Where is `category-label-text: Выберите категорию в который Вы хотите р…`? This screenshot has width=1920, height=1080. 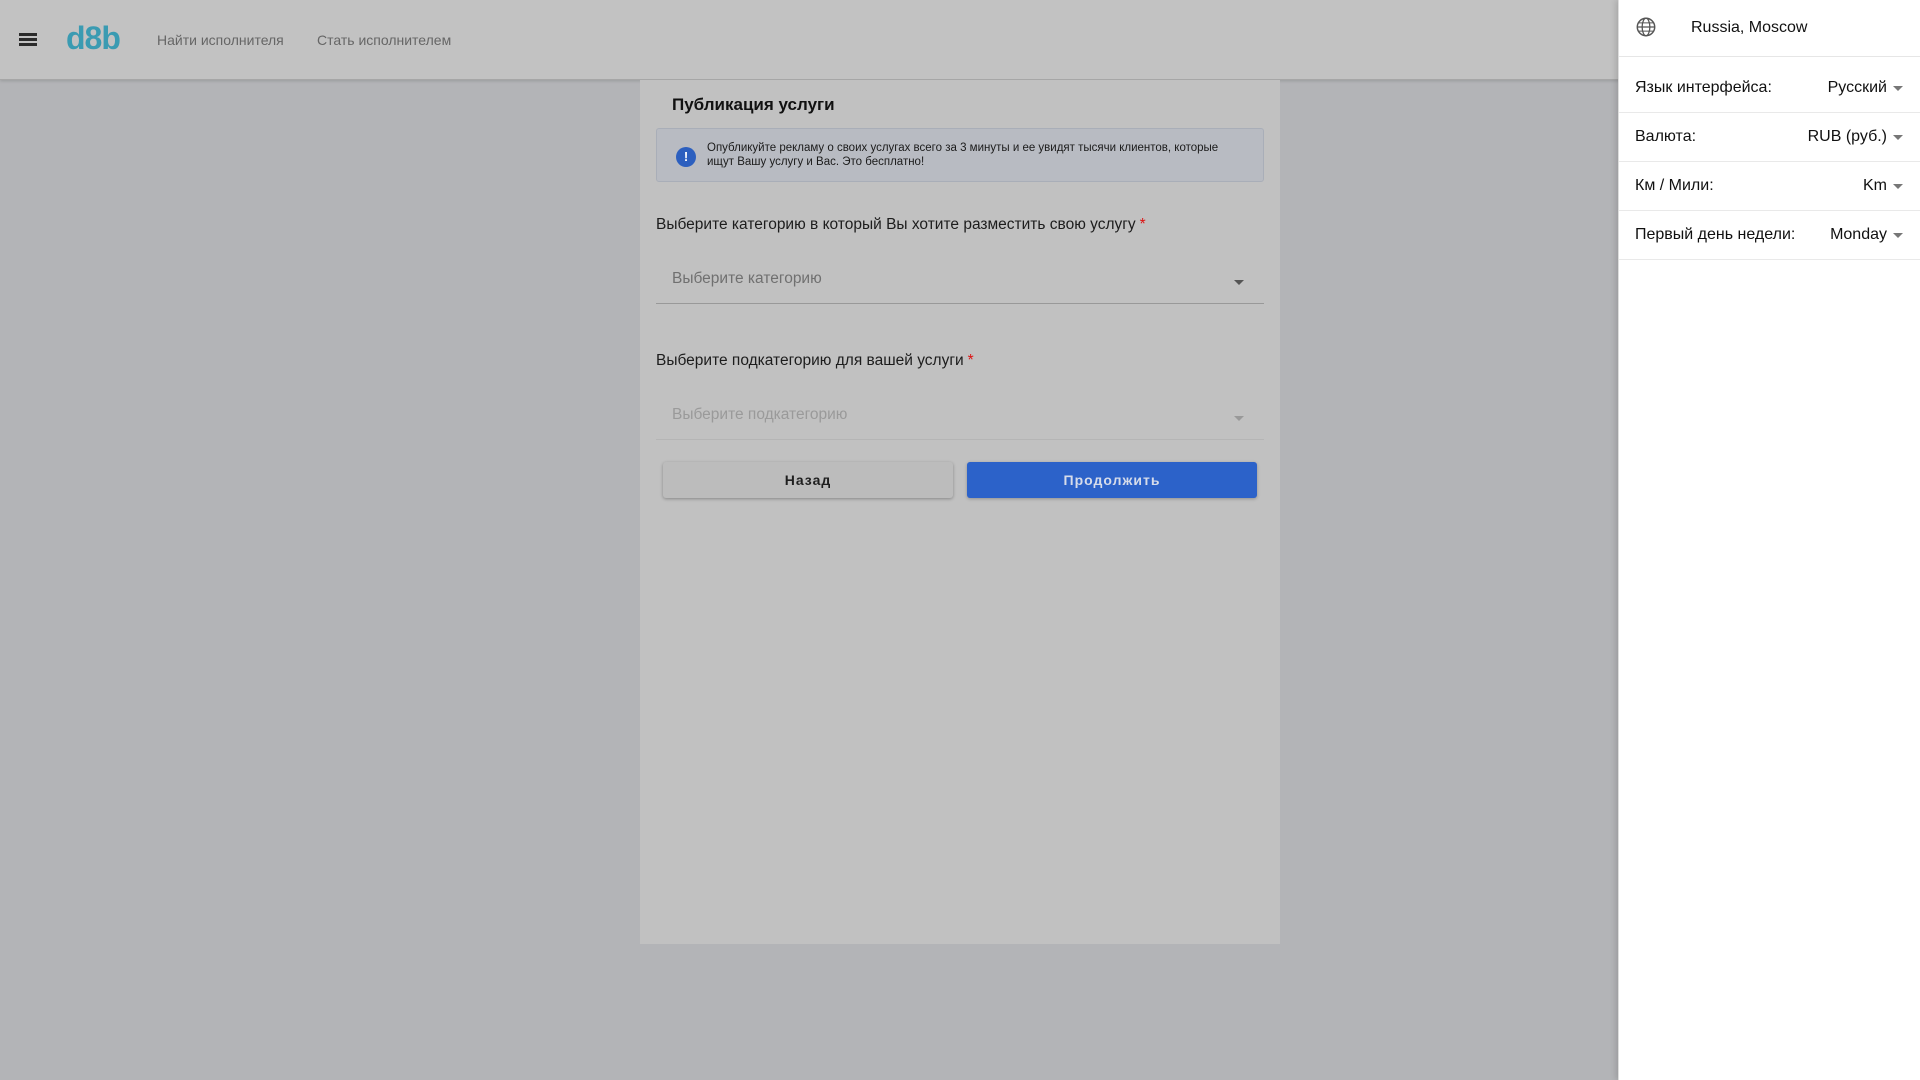 category-label-text: Выберите категорию в который Вы хотите р… is located at coordinates (896, 224).